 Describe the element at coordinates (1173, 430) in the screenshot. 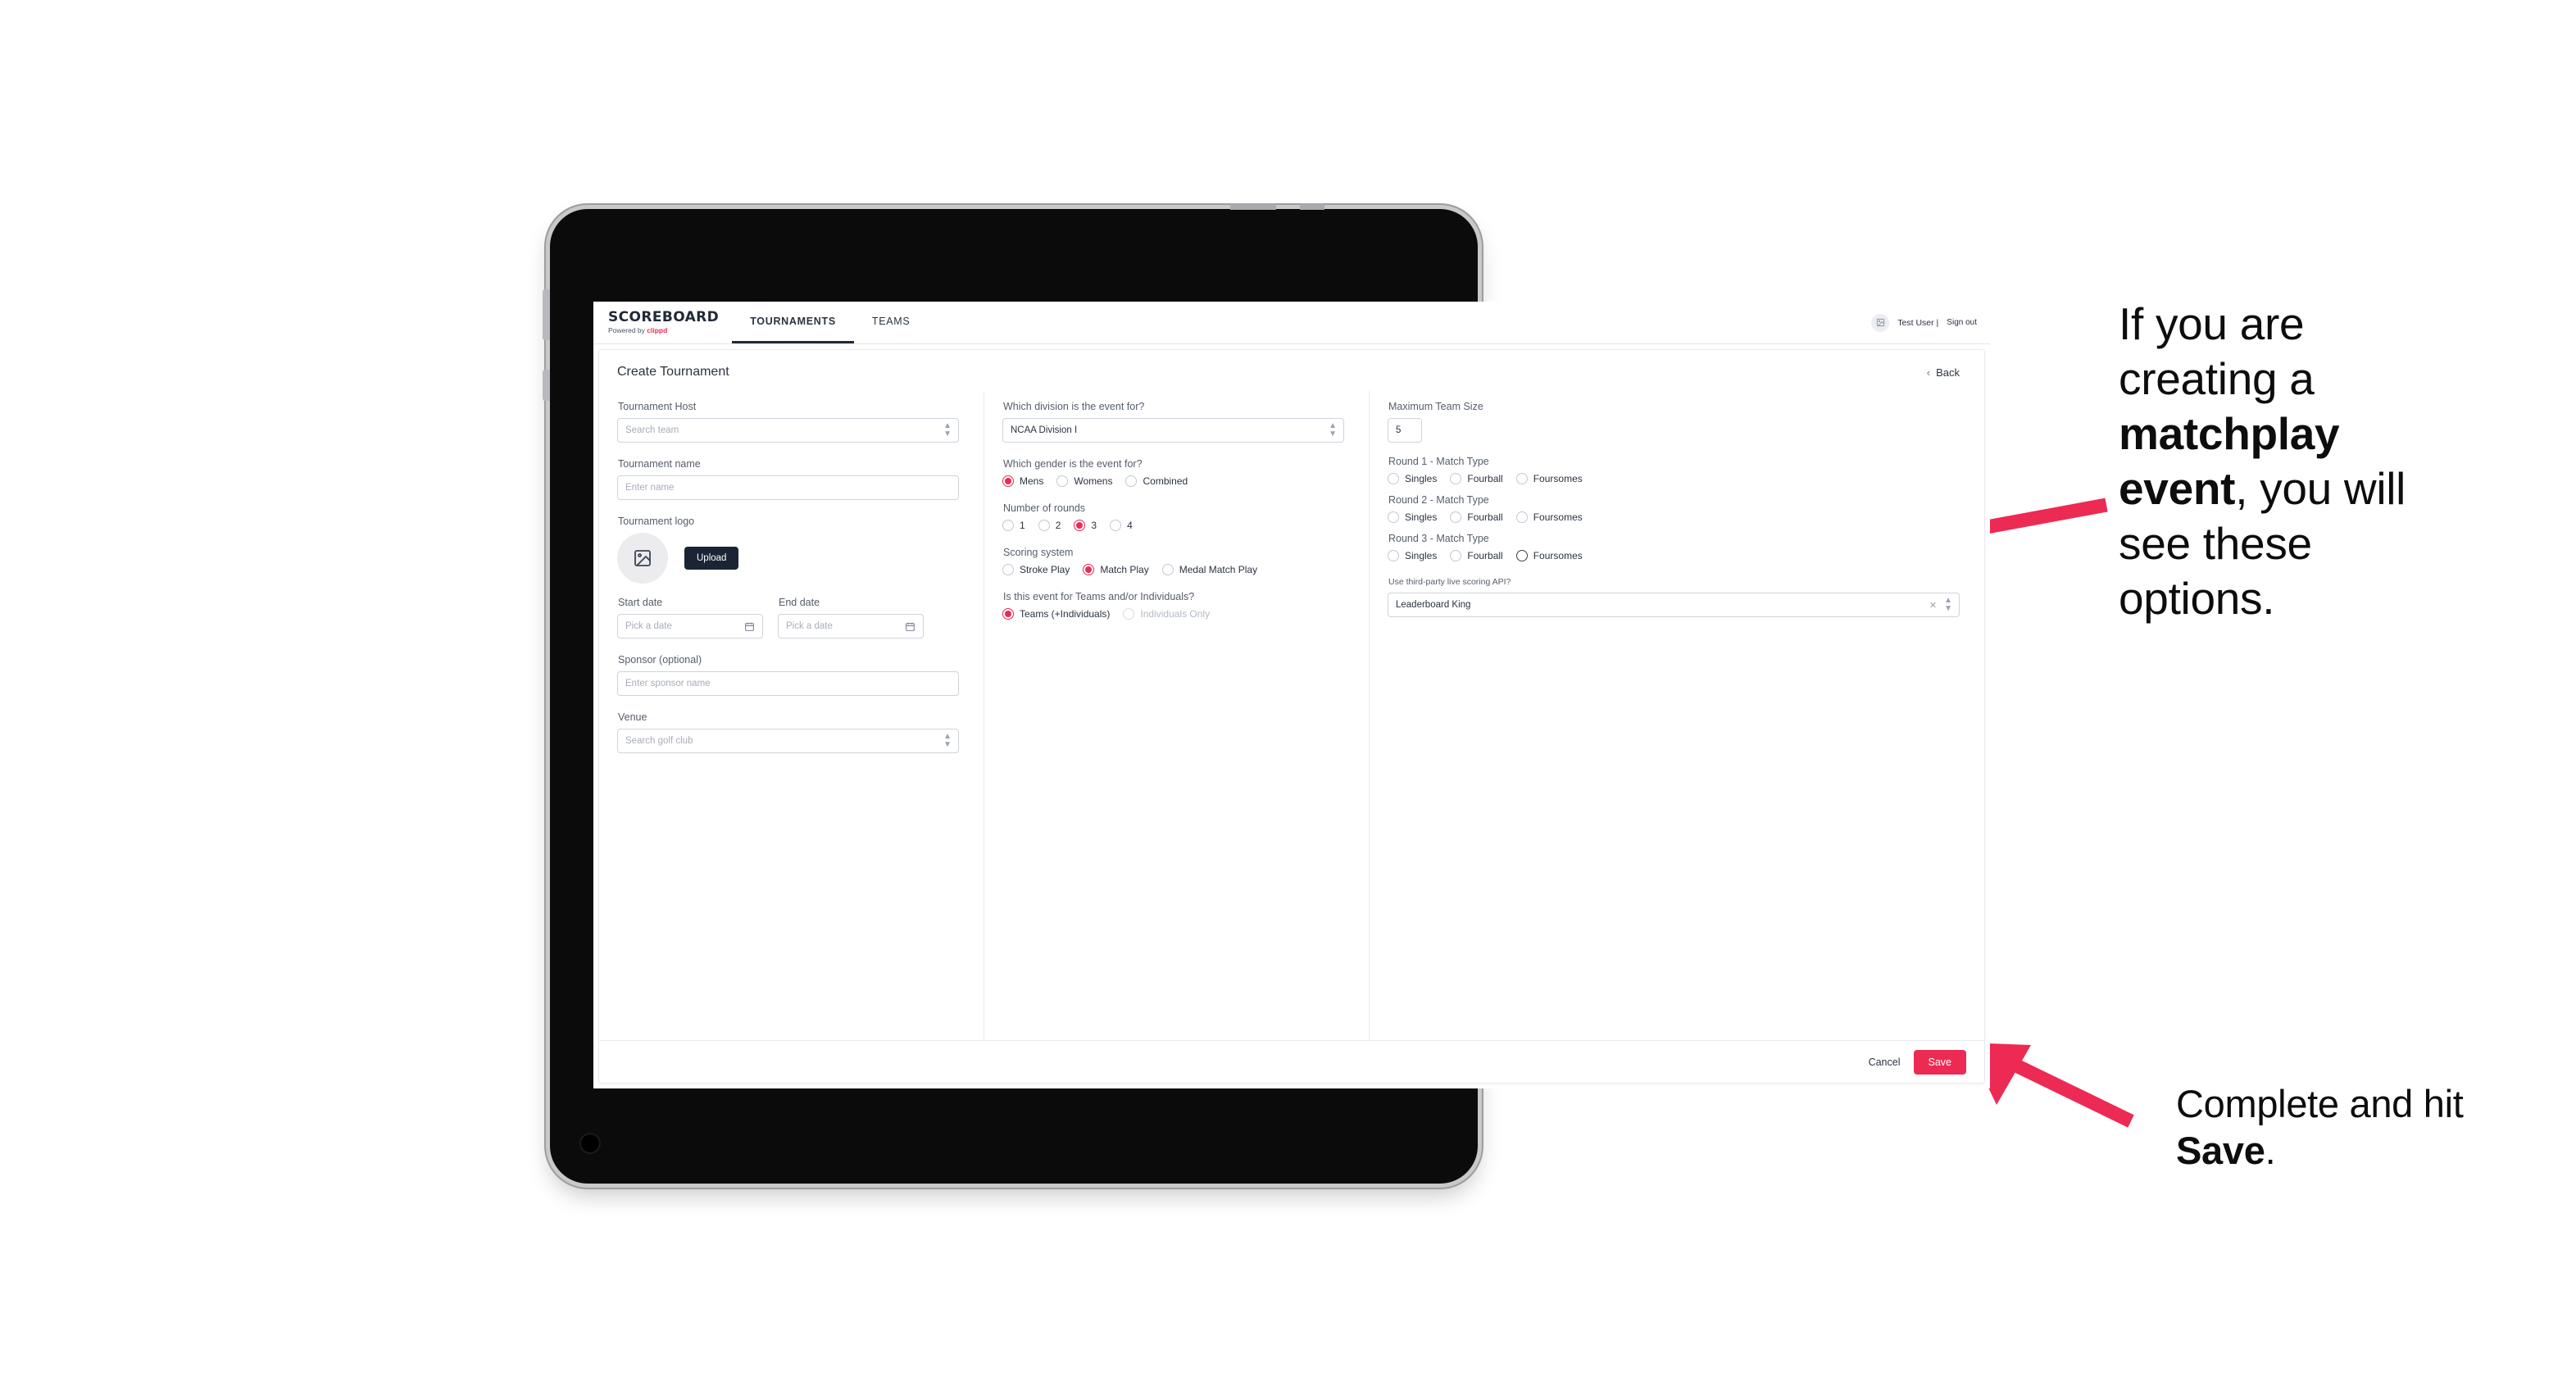

I see `division-select: NCAA Division I ▲ ▼` at that location.